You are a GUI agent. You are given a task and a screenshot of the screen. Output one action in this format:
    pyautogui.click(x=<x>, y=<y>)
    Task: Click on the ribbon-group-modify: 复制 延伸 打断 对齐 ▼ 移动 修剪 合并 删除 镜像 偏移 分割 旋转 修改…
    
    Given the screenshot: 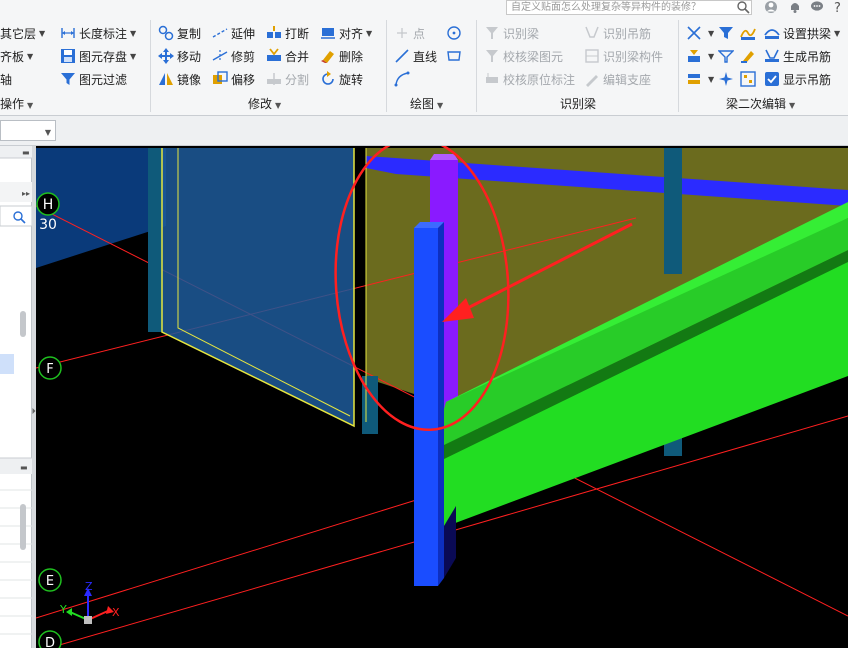 What is the action you would take?
    pyautogui.click(x=269, y=67)
    